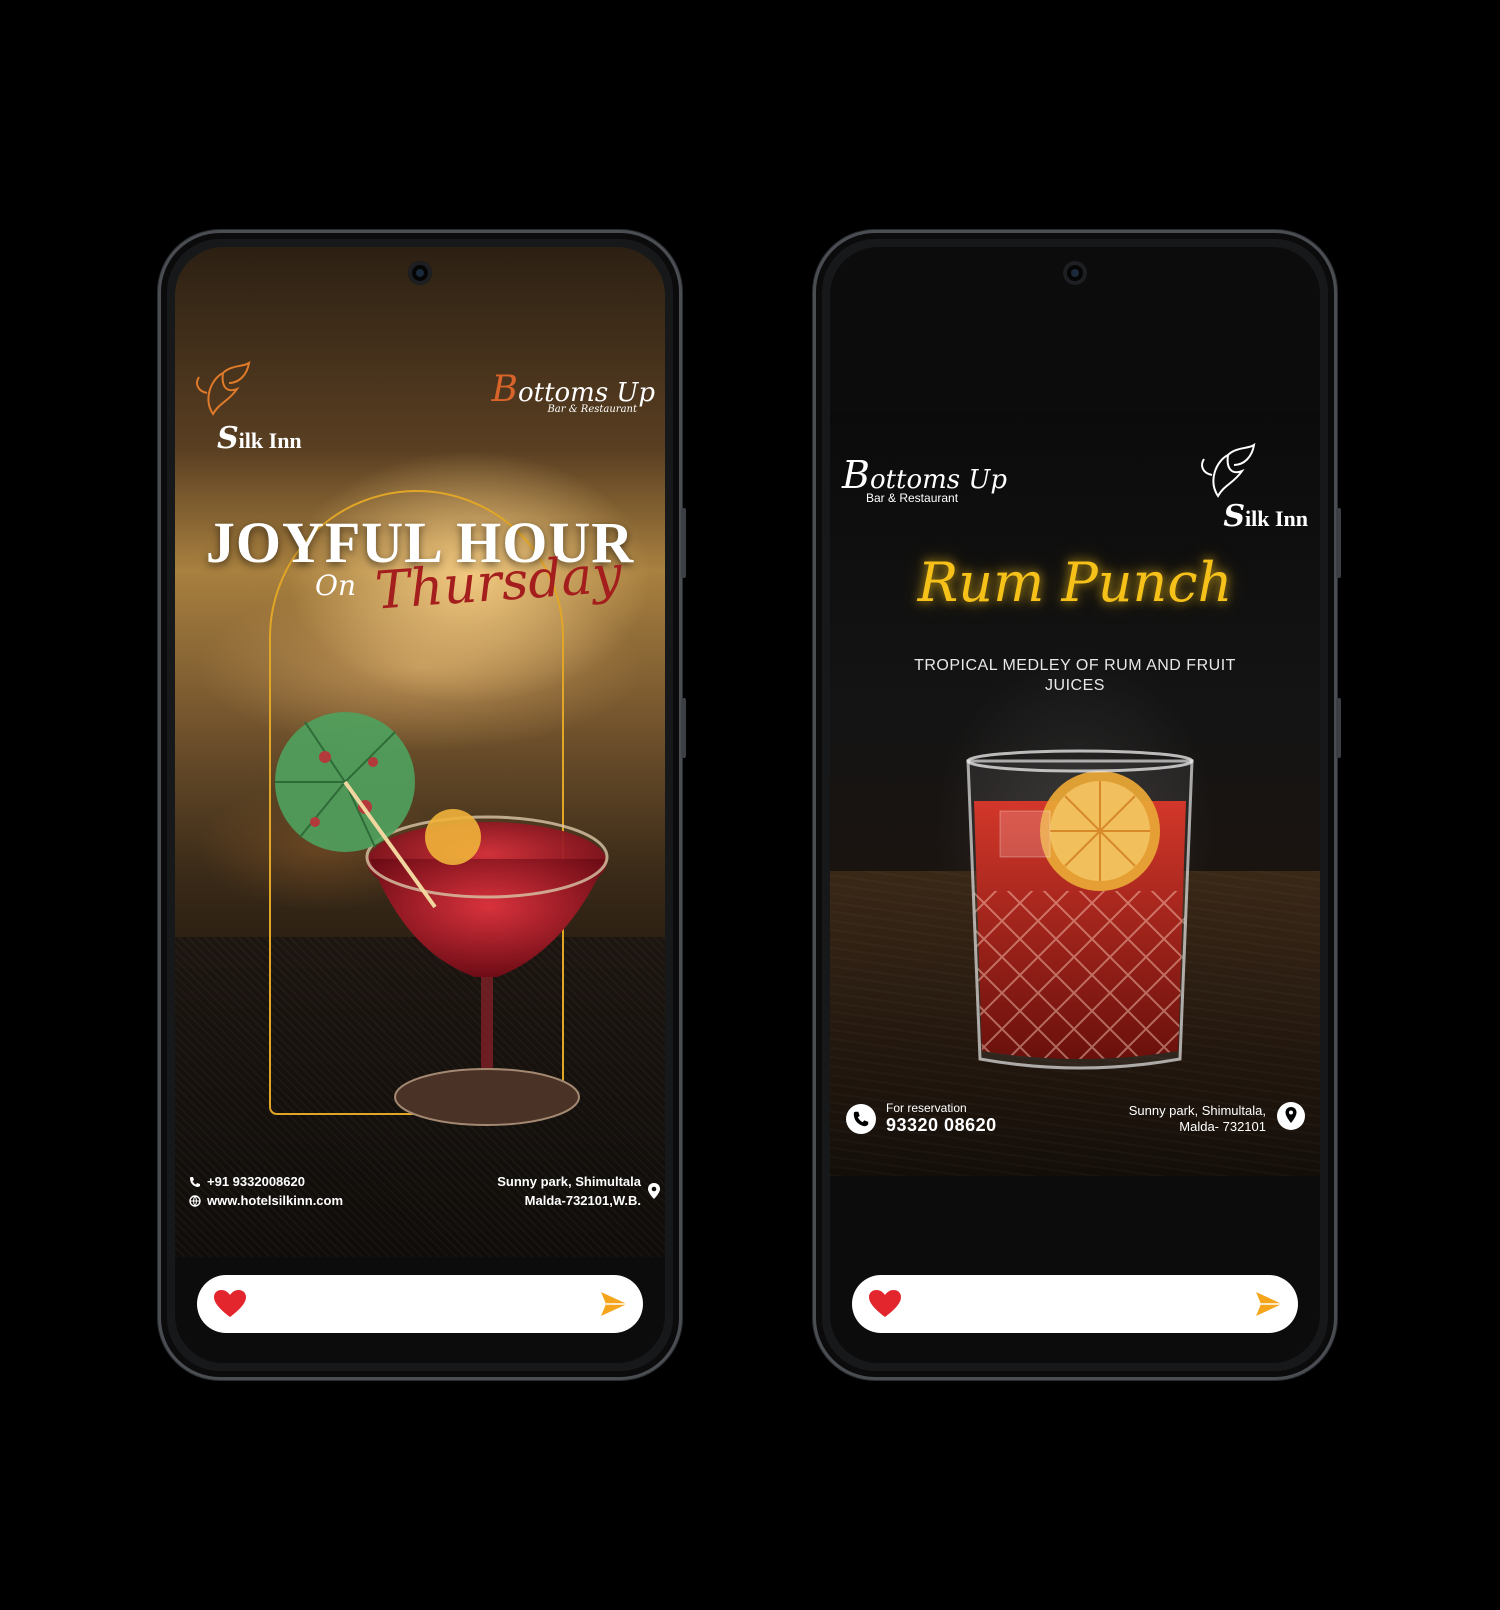 The height and width of the screenshot is (1610, 1500). Describe the element at coordinates (195, 1200) in the screenshot. I see `globe-icon` at that location.